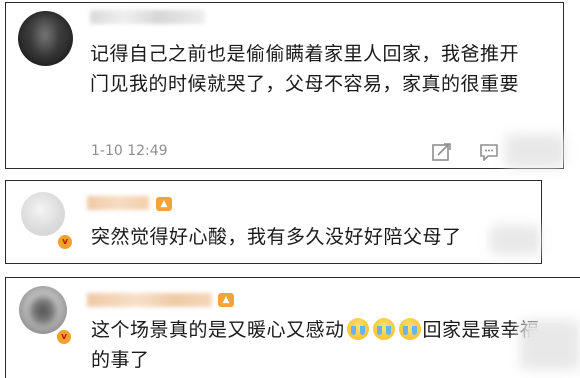 The image size is (580, 378). What do you see at coordinates (489, 152) in the screenshot?
I see `comment-icon` at bounding box center [489, 152].